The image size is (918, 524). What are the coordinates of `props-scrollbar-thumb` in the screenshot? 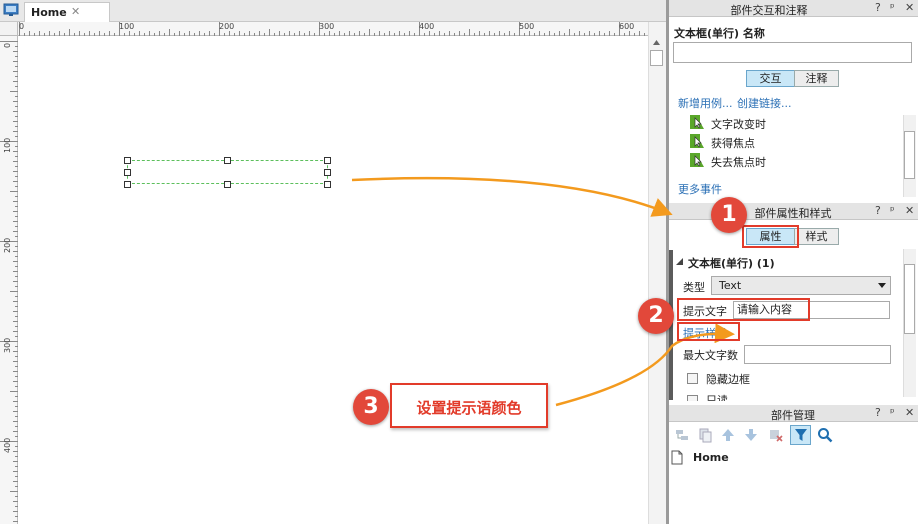 It's located at (909, 299).